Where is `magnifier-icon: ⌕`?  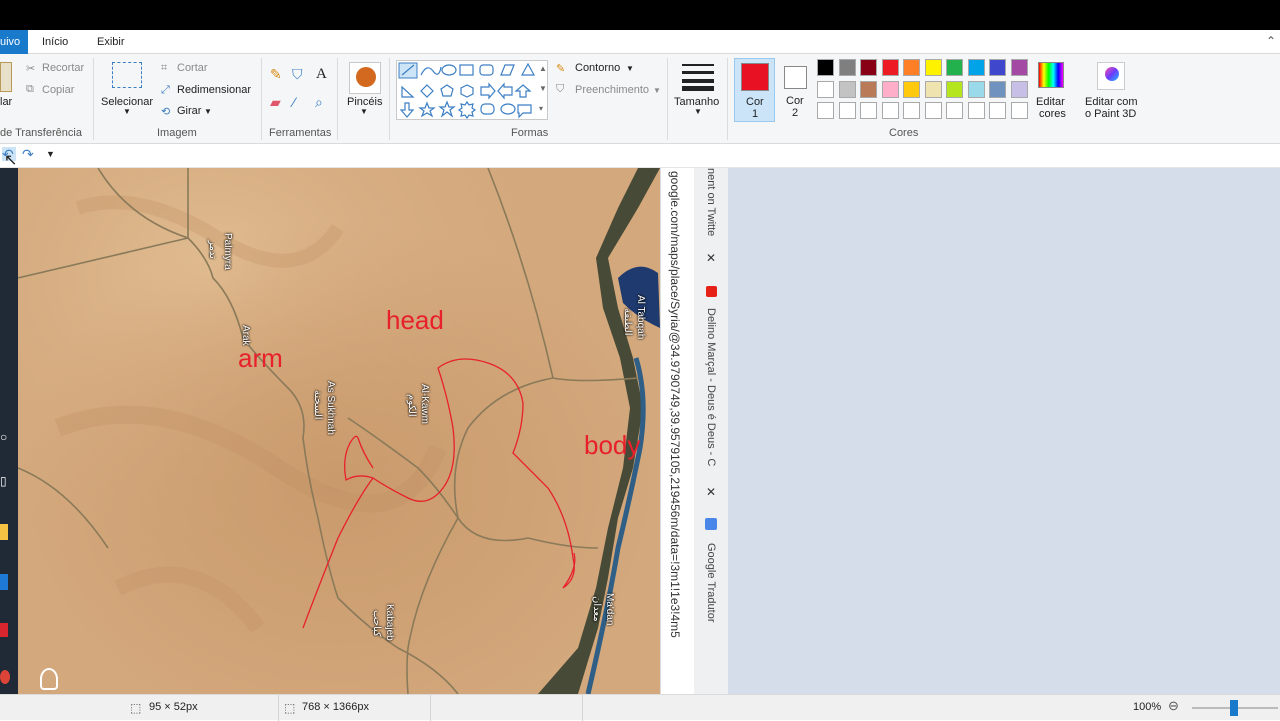
magnifier-icon: ⌕ is located at coordinates (319, 102).